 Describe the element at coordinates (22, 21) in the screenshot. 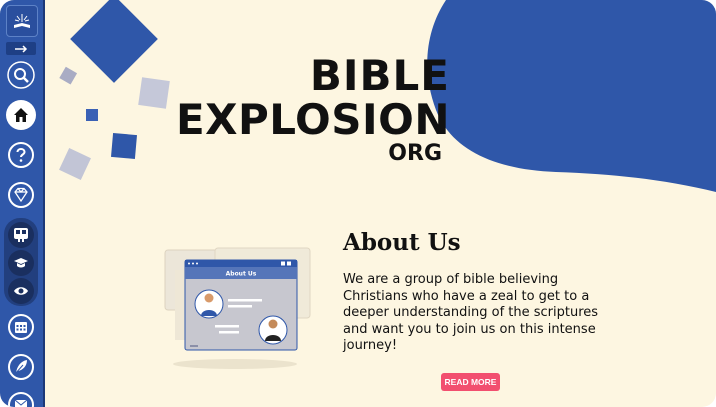

I see `logo-book-icon` at that location.